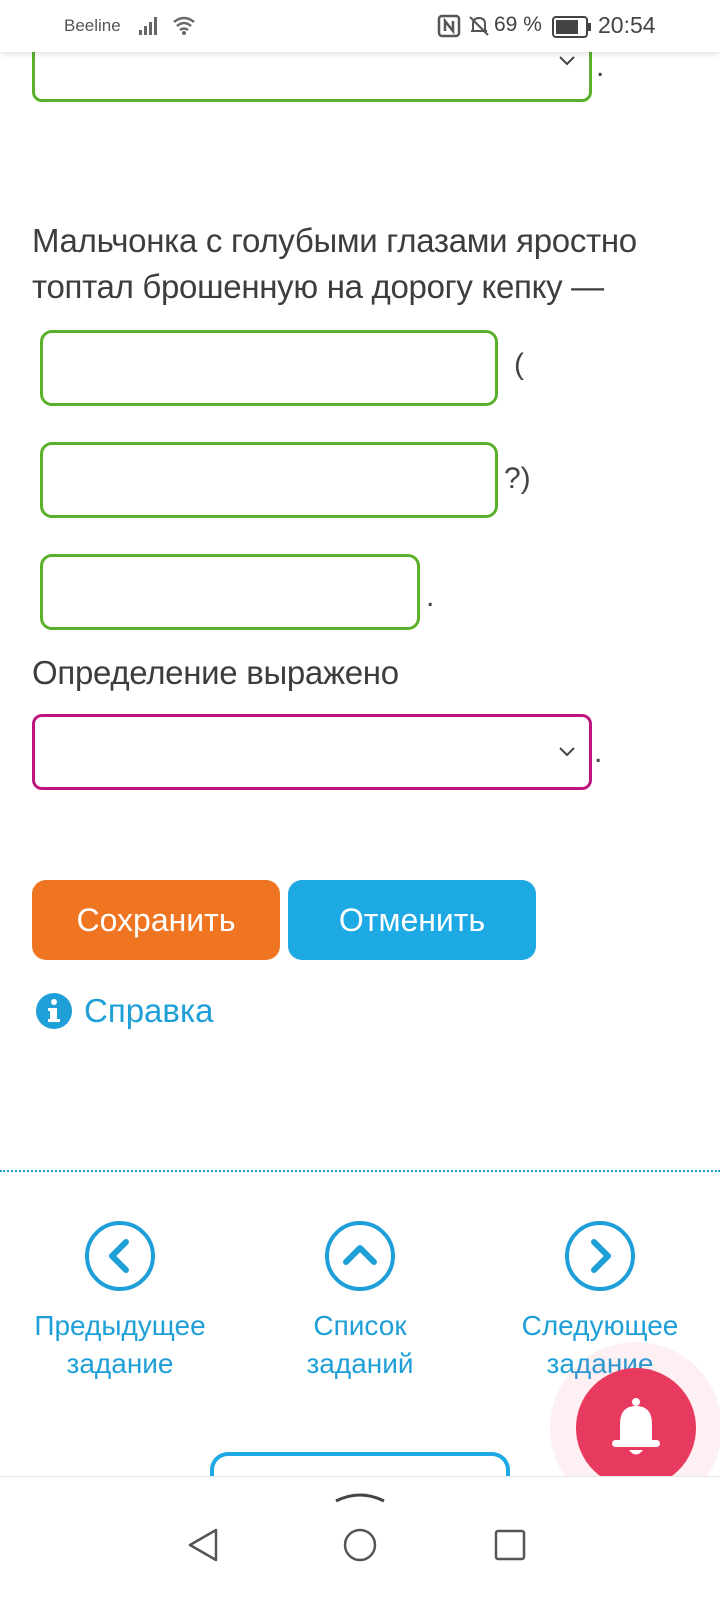 This screenshot has width=720, height=1601. Describe the element at coordinates (412, 920) in the screenshot. I see `cancel-button: Отменить` at that location.